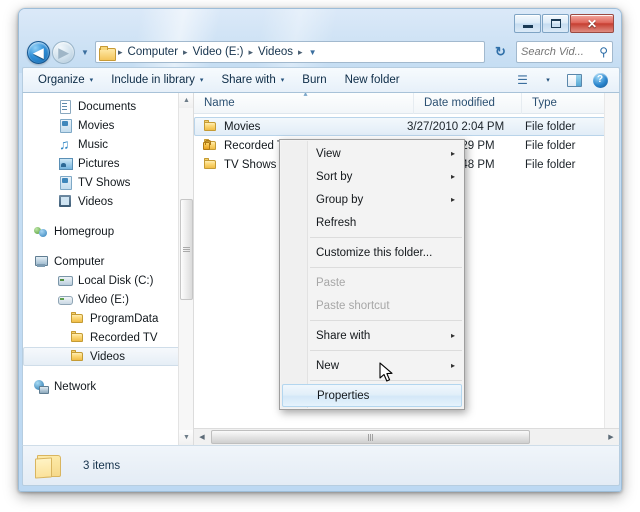 This screenshot has height=512, width=640. What do you see at coordinates (186, 100) in the screenshot?
I see `scroll-up-arrow-icon: ▲` at bounding box center [186, 100].